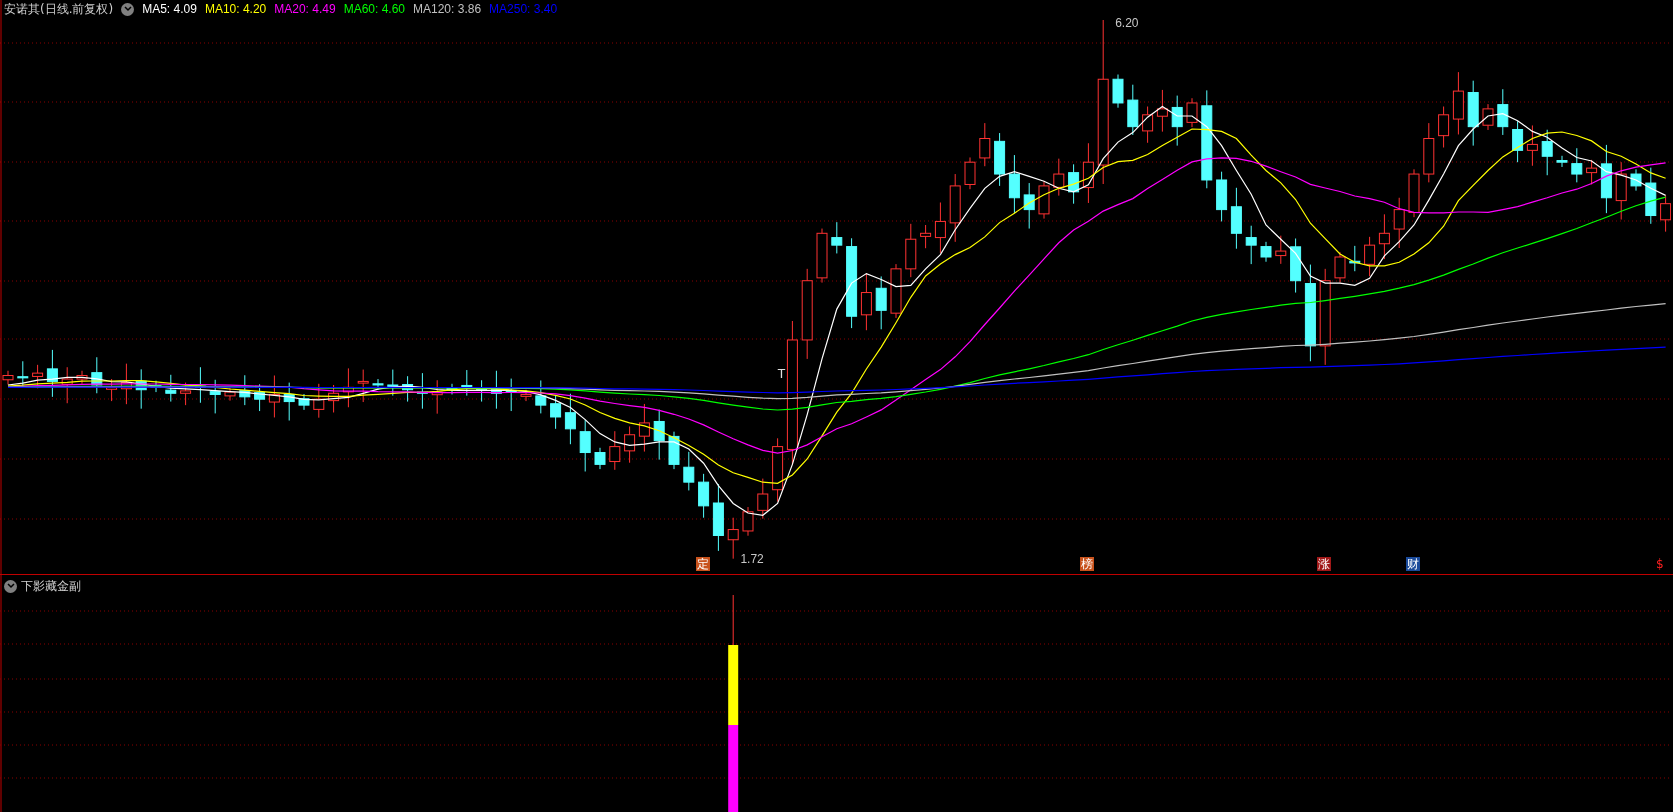 The width and height of the screenshot is (1673, 812). What do you see at coordinates (781, 373) in the screenshot?
I see `signal-text: T` at bounding box center [781, 373].